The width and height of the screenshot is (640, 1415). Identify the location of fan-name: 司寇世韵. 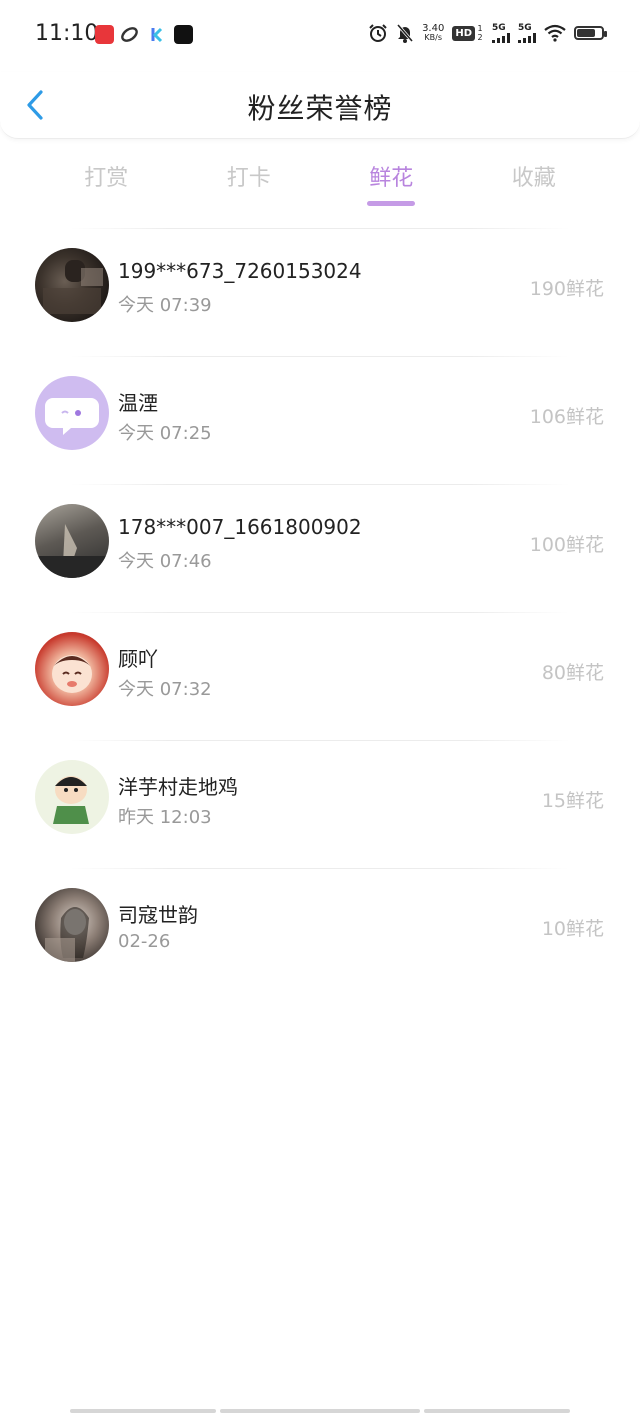
(158, 915).